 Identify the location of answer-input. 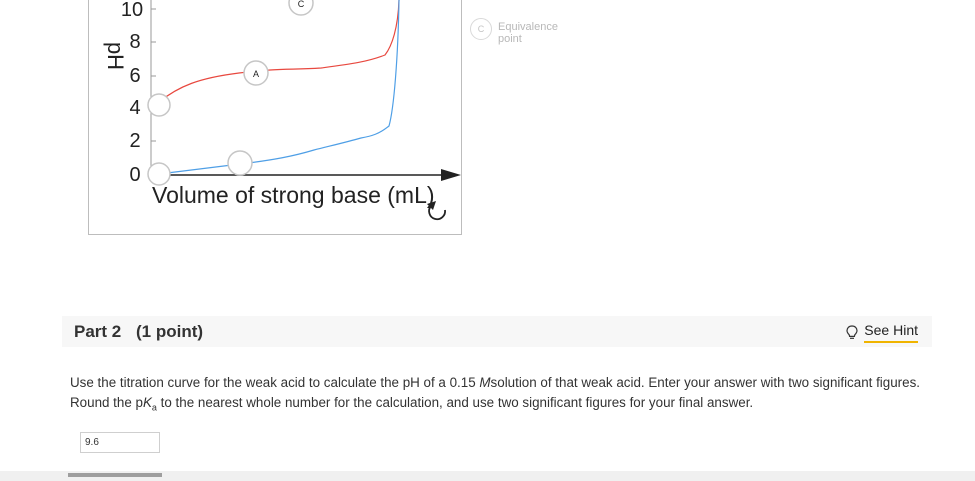
(120, 442).